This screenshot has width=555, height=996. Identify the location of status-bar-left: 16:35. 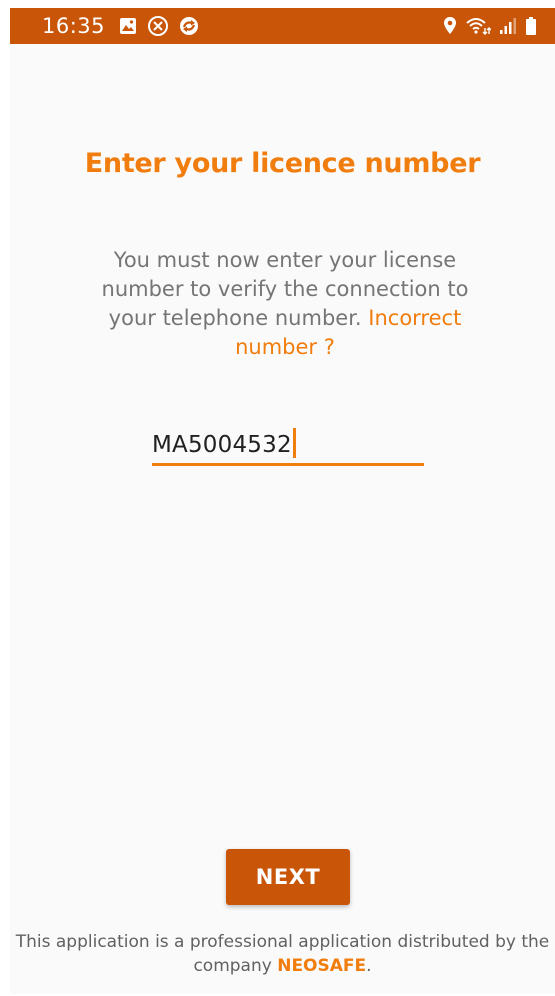
(120, 26).